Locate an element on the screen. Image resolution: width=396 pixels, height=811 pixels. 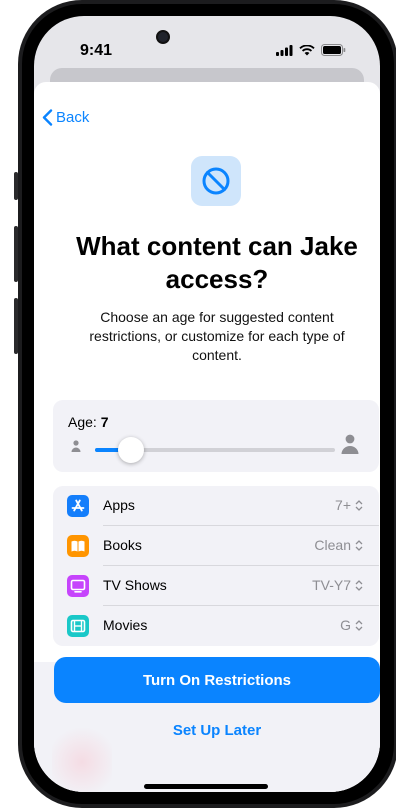
back-button: Back is located at coordinates (65, 117).